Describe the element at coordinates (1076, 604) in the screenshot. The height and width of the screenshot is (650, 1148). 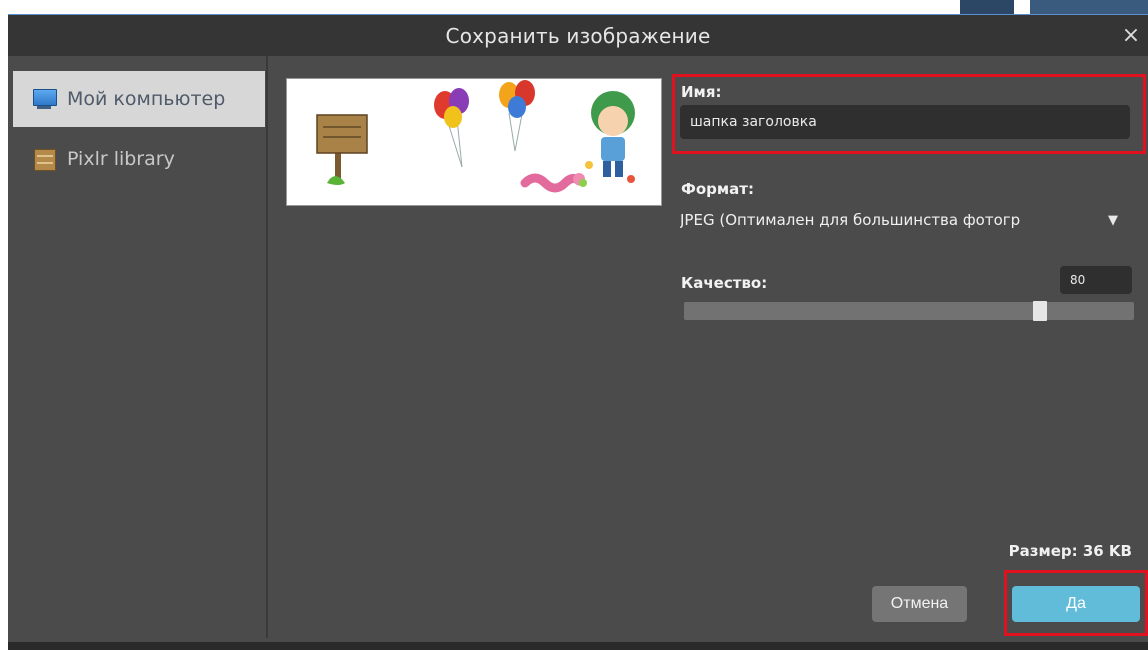
I see `ok-button: Да` at that location.